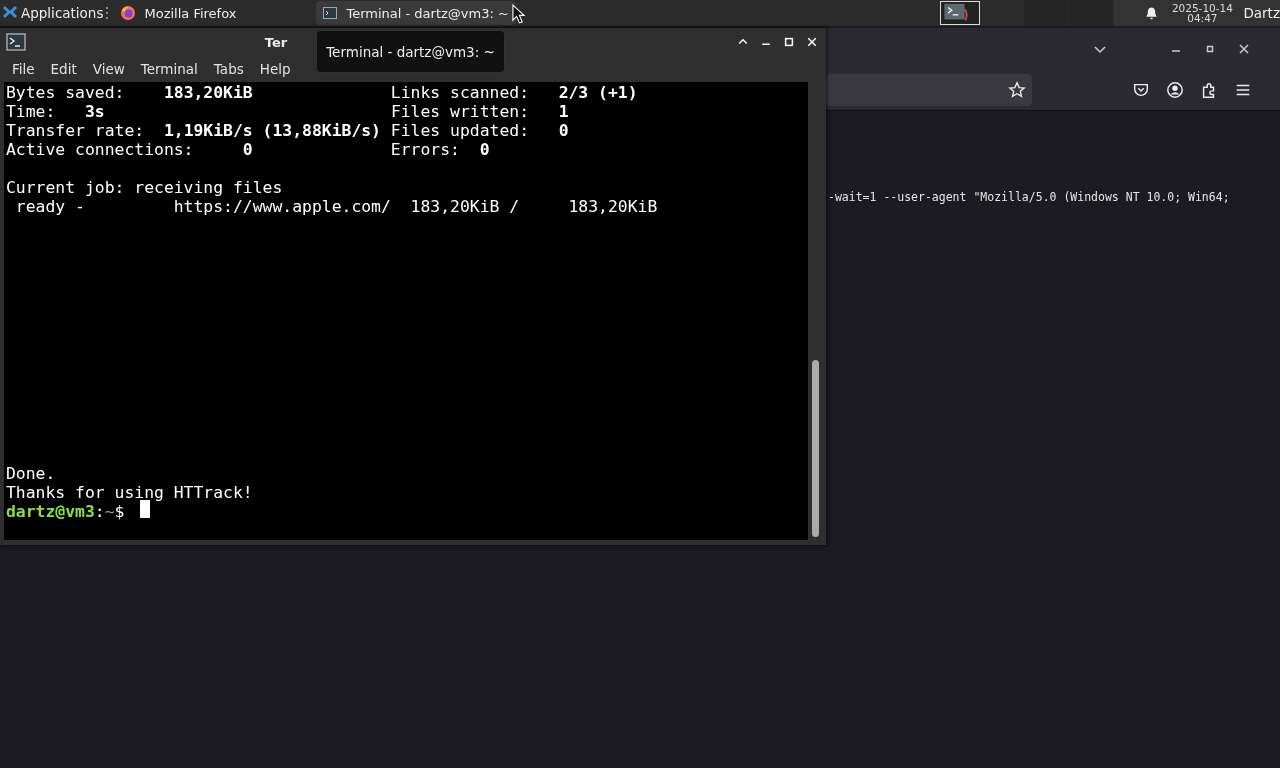 Image resolution: width=1280 pixels, height=768 pixels. What do you see at coordinates (275, 69) in the screenshot?
I see `menu-item: Help` at bounding box center [275, 69].